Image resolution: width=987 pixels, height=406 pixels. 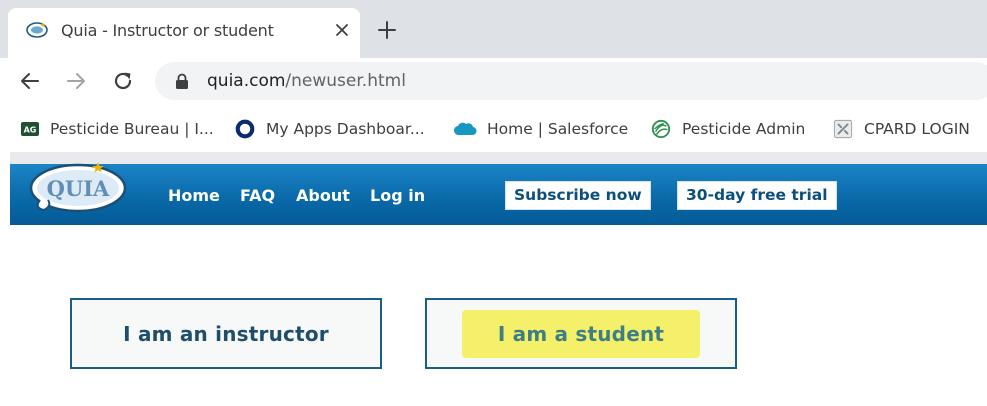 I want to click on okta-ring-icon, so click(x=245, y=129).